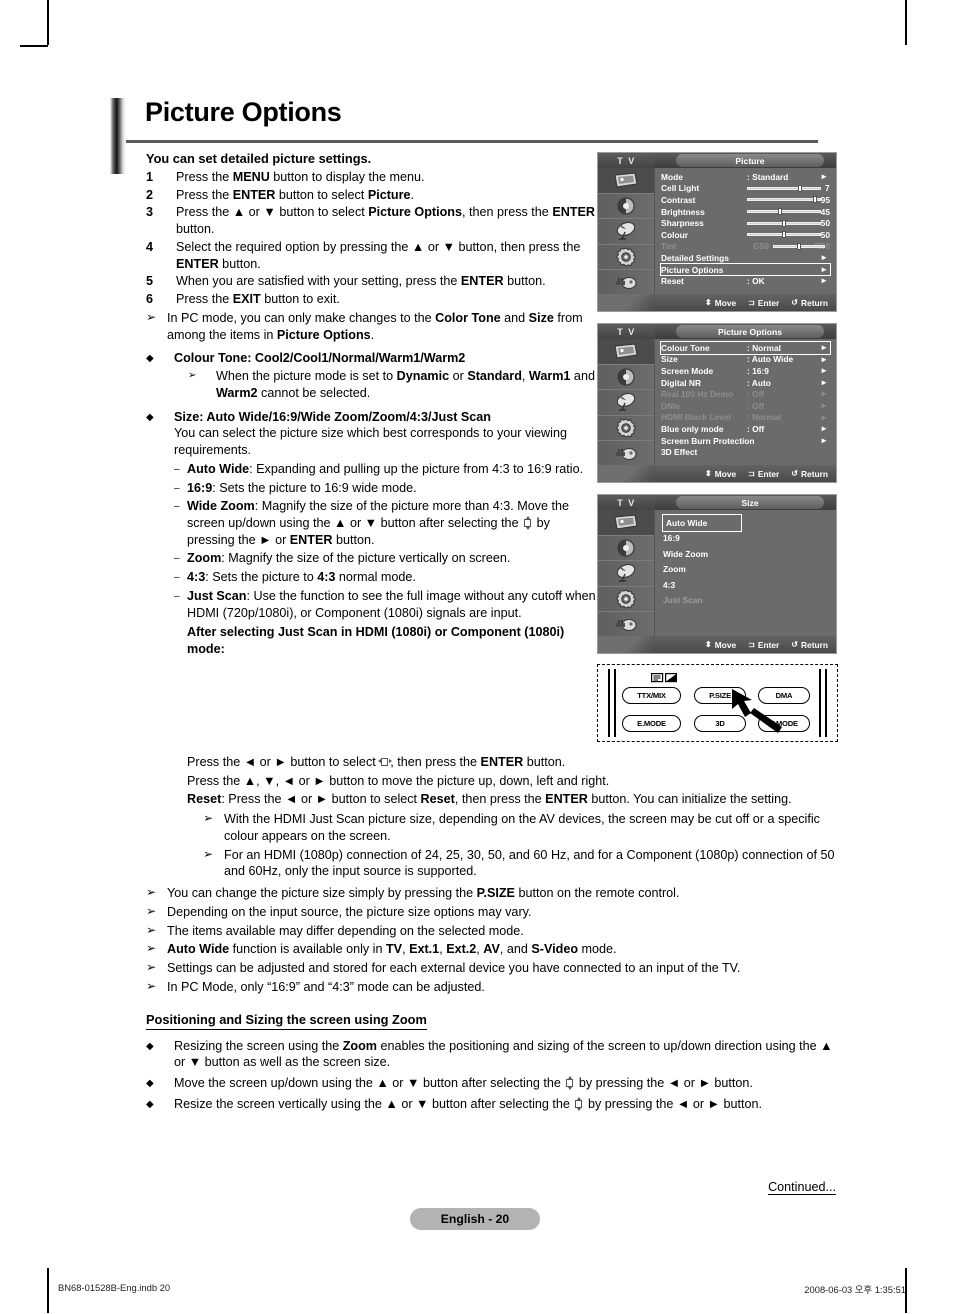 The width and height of the screenshot is (954, 1314). Describe the element at coordinates (745, 212) in the screenshot. I see `osd-item: Brightness 45` at that location.